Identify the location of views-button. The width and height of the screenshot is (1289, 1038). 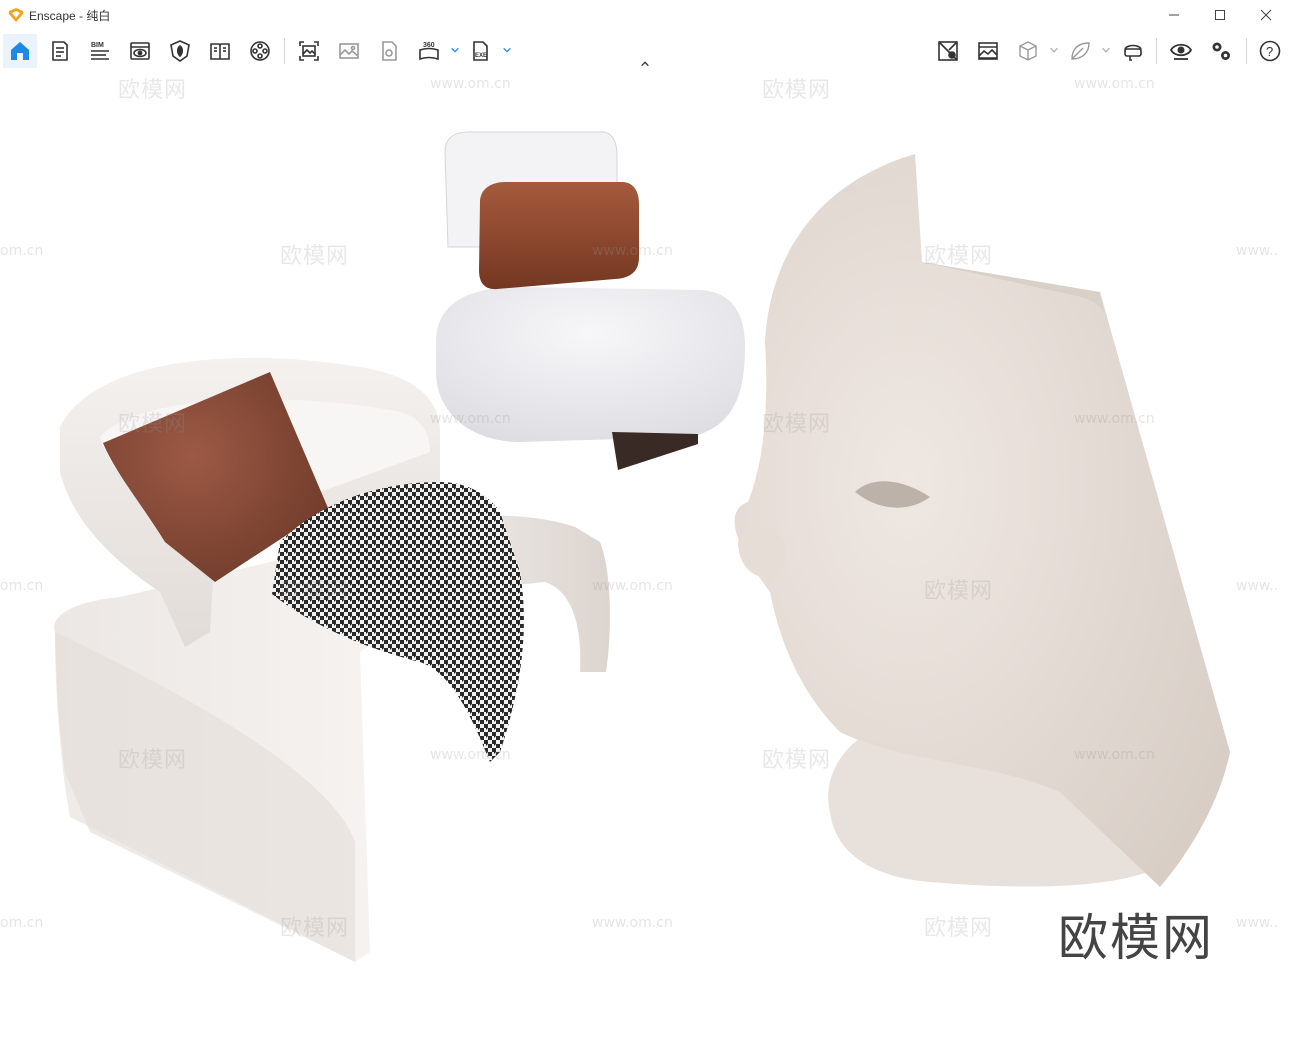
(140, 51).